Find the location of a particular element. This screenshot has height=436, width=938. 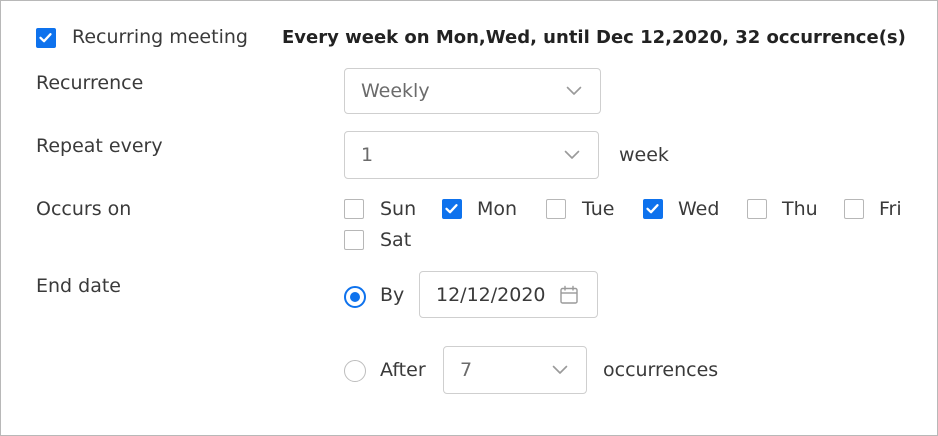

day-label-sun: Sun is located at coordinates (398, 209).